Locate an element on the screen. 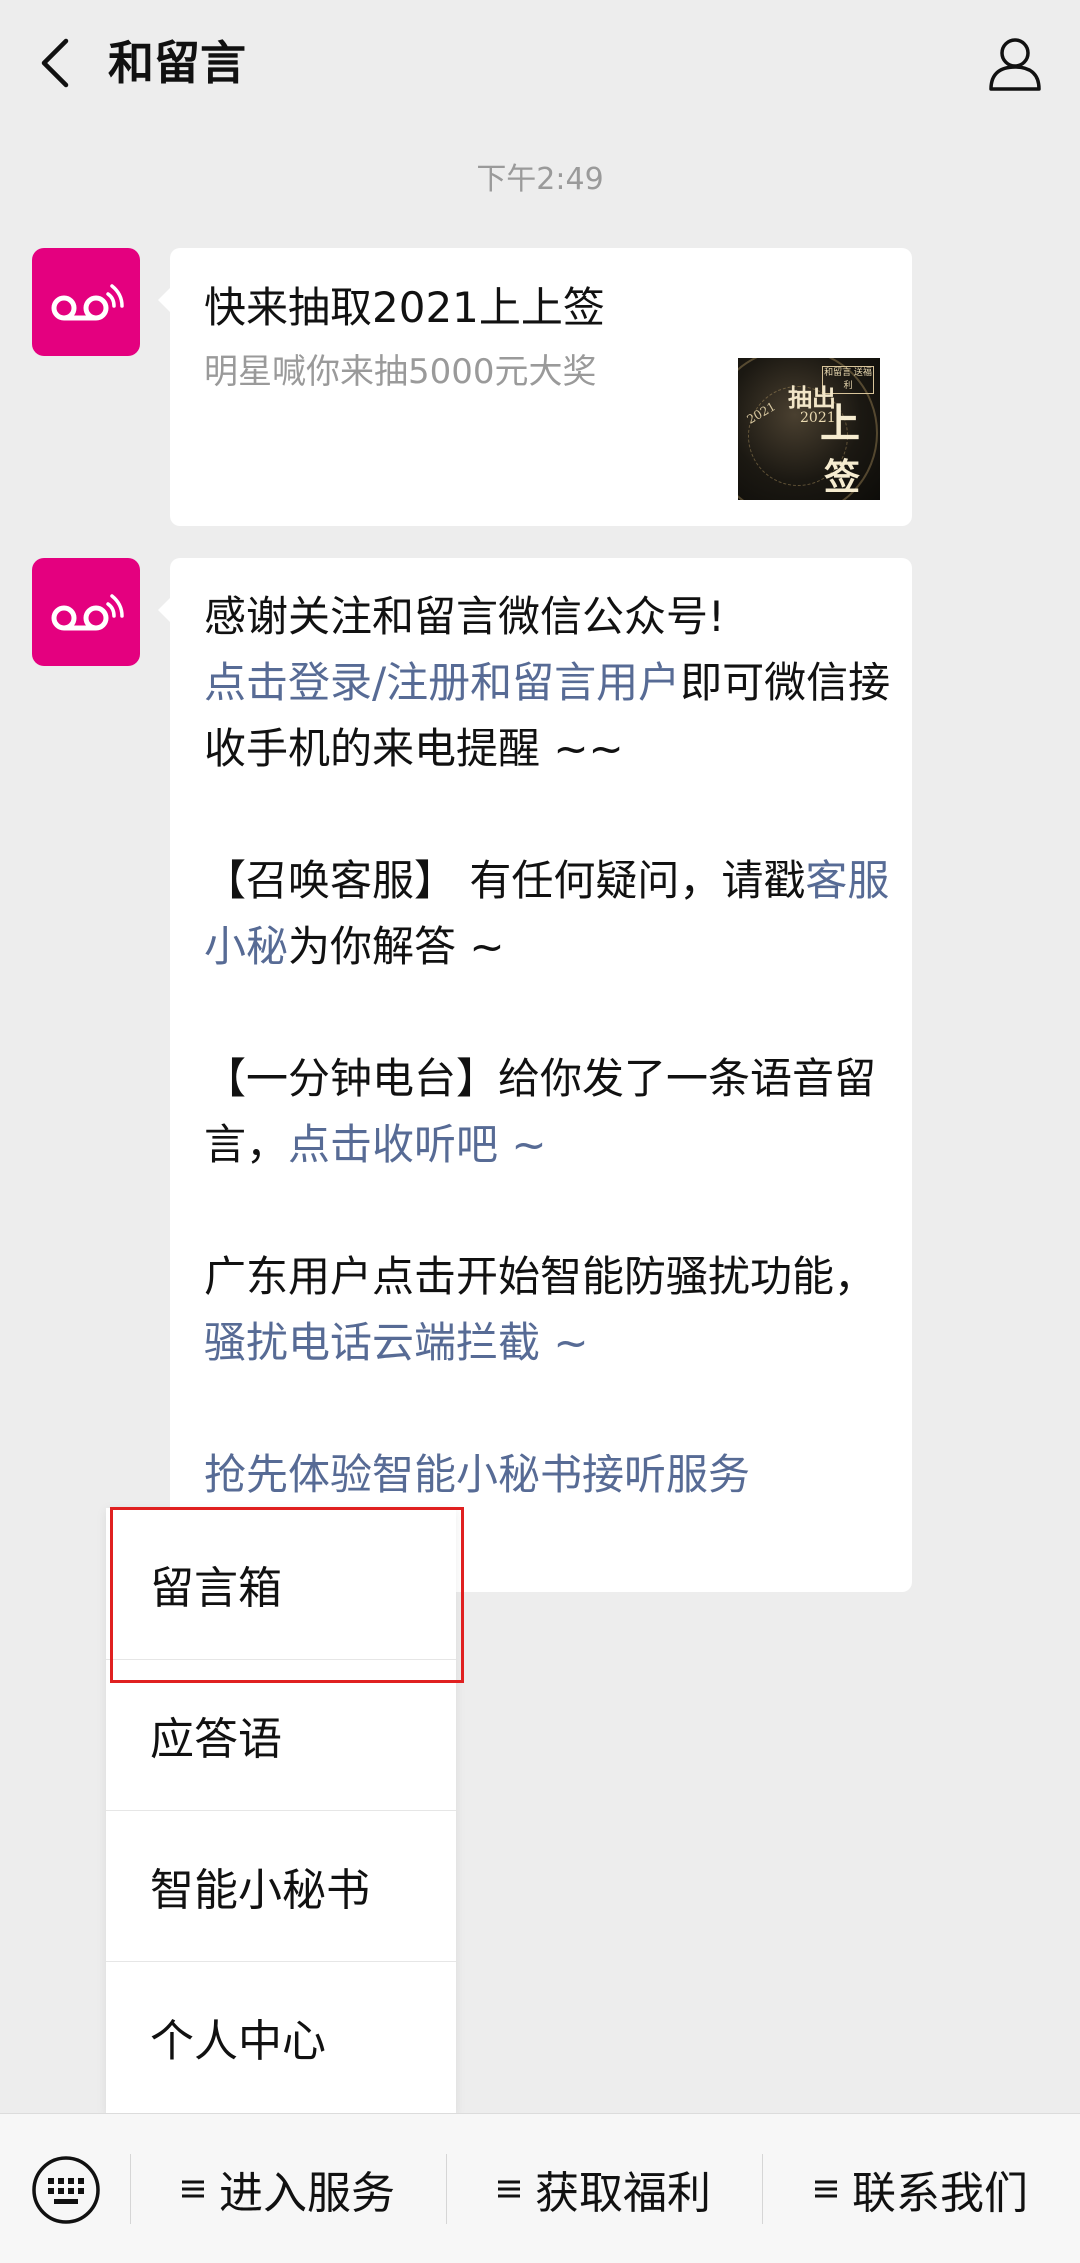  thumbnail-text-3: 上 is located at coordinates (840, 423).